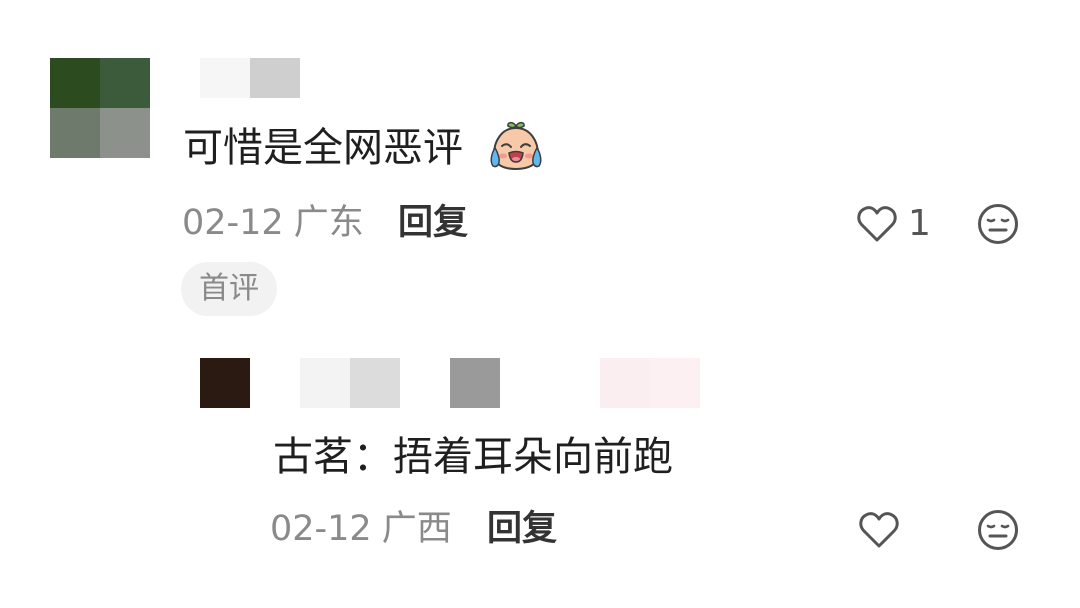 The height and width of the screenshot is (608, 1080). Describe the element at coordinates (233, 223) in the screenshot. I see `comment-date: 02-12` at that location.